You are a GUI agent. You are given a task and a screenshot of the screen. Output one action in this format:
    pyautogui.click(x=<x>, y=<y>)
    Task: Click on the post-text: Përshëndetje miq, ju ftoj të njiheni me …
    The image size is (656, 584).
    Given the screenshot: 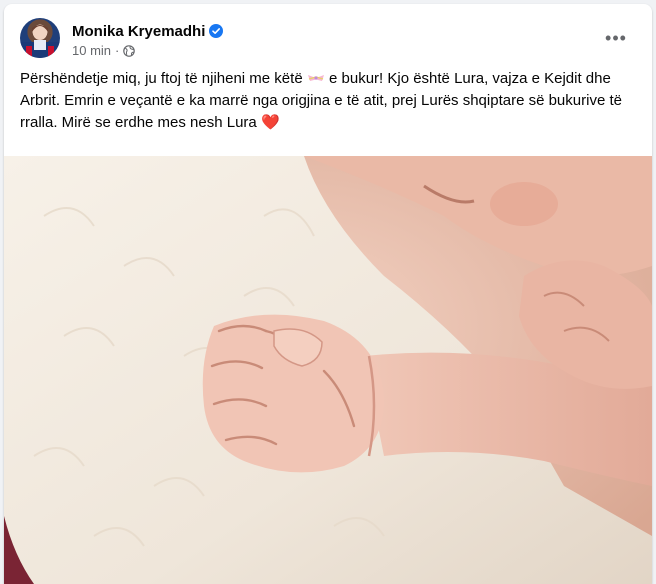 What is the action you would take?
    pyautogui.click(x=328, y=101)
    